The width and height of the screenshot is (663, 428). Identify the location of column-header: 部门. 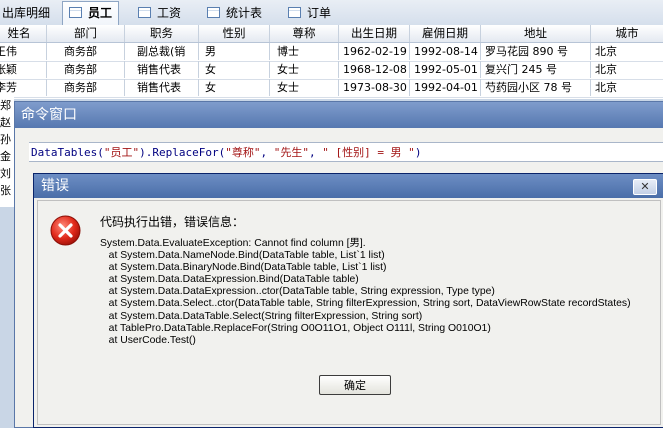
(86, 33).